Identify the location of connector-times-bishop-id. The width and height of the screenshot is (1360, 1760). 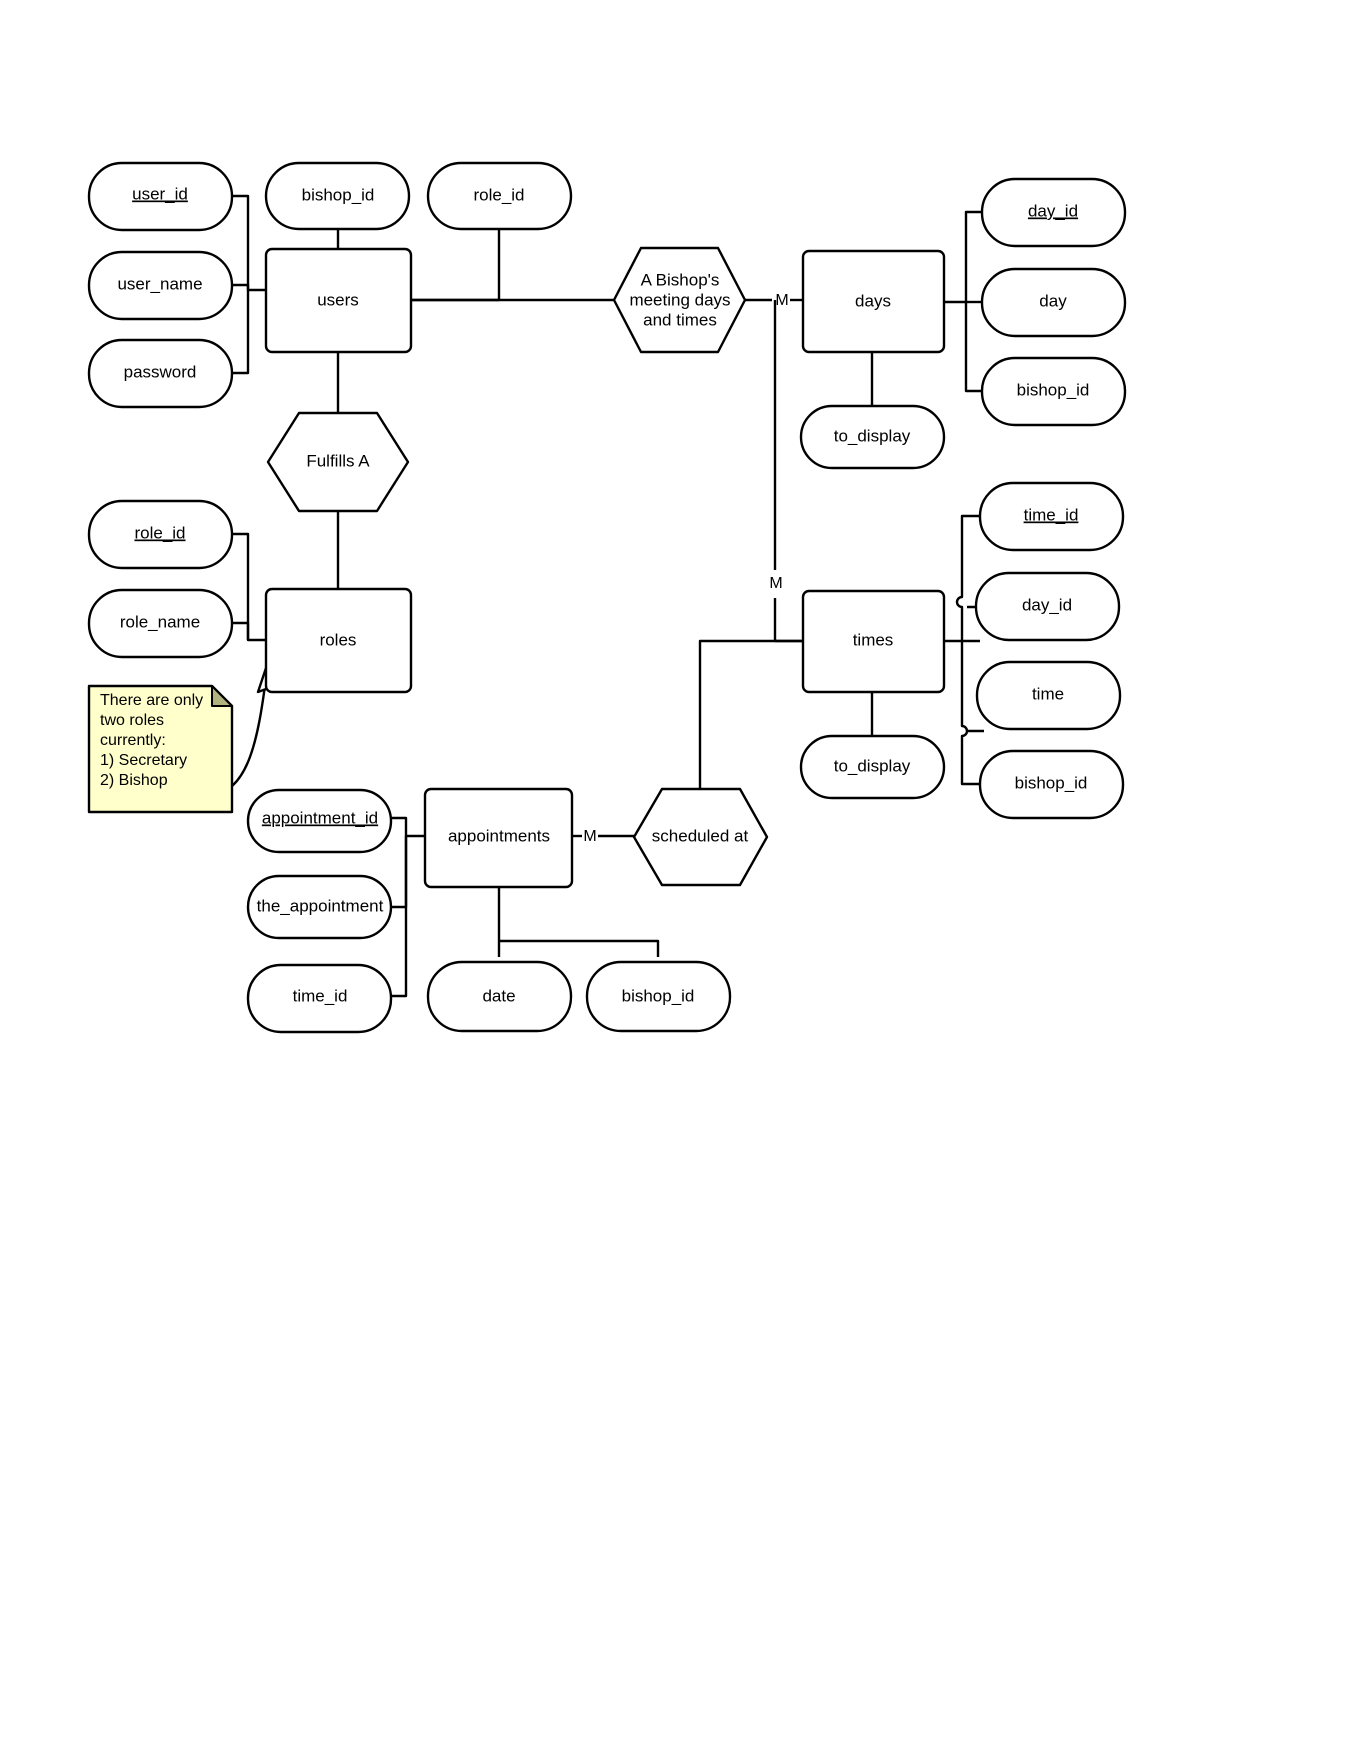
(970, 713).